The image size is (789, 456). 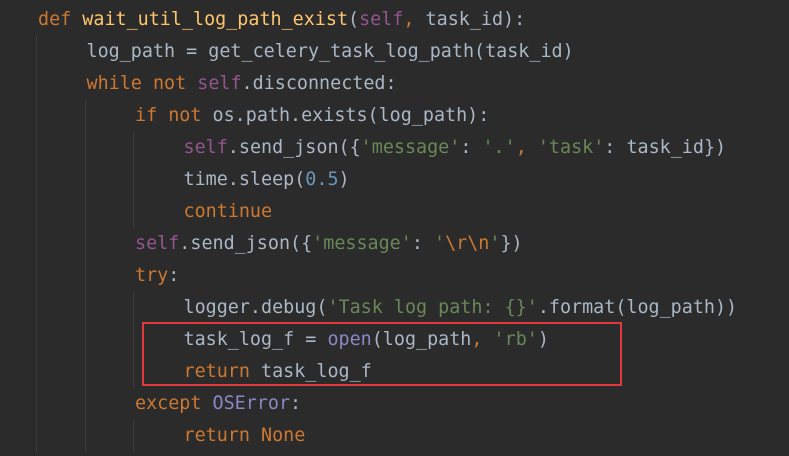 What do you see at coordinates (470, 19) in the screenshot?
I see `code-token: task_id):` at bounding box center [470, 19].